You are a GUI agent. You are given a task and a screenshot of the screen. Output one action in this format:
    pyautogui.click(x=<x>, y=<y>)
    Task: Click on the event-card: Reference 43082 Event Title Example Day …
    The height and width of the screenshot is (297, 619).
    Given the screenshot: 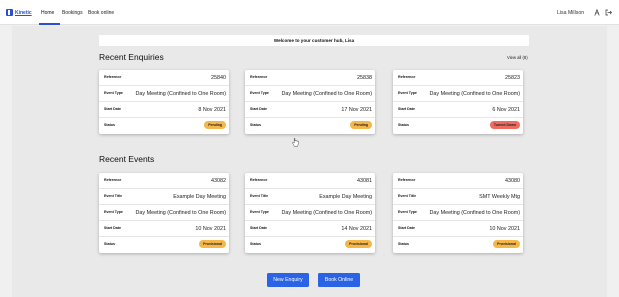 What is the action you would take?
    pyautogui.click(x=164, y=213)
    